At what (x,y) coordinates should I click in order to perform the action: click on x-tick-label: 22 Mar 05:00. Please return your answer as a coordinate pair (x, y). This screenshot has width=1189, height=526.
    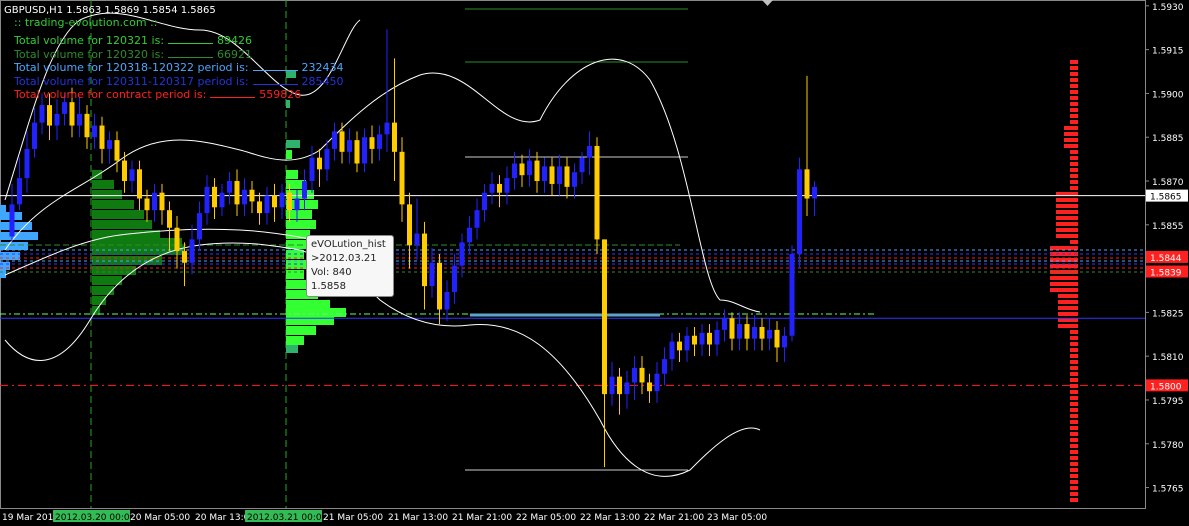
    Looking at the image, I should click on (546, 518).